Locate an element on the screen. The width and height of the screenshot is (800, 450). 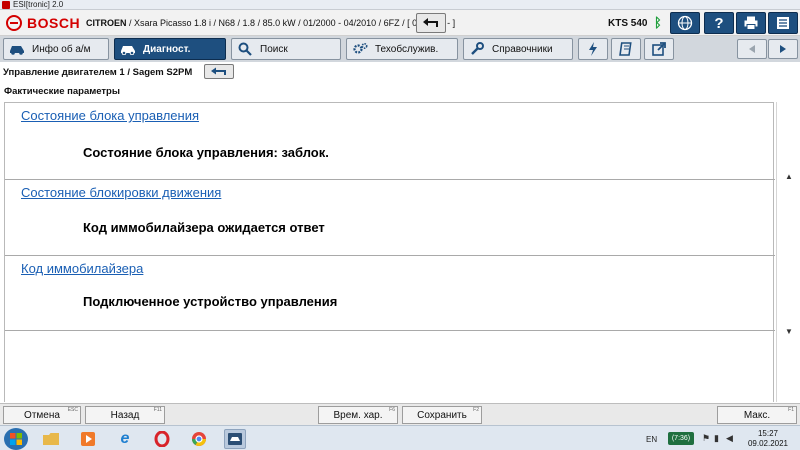
save-button: Сохранить F2 is located at coordinates (442, 415).